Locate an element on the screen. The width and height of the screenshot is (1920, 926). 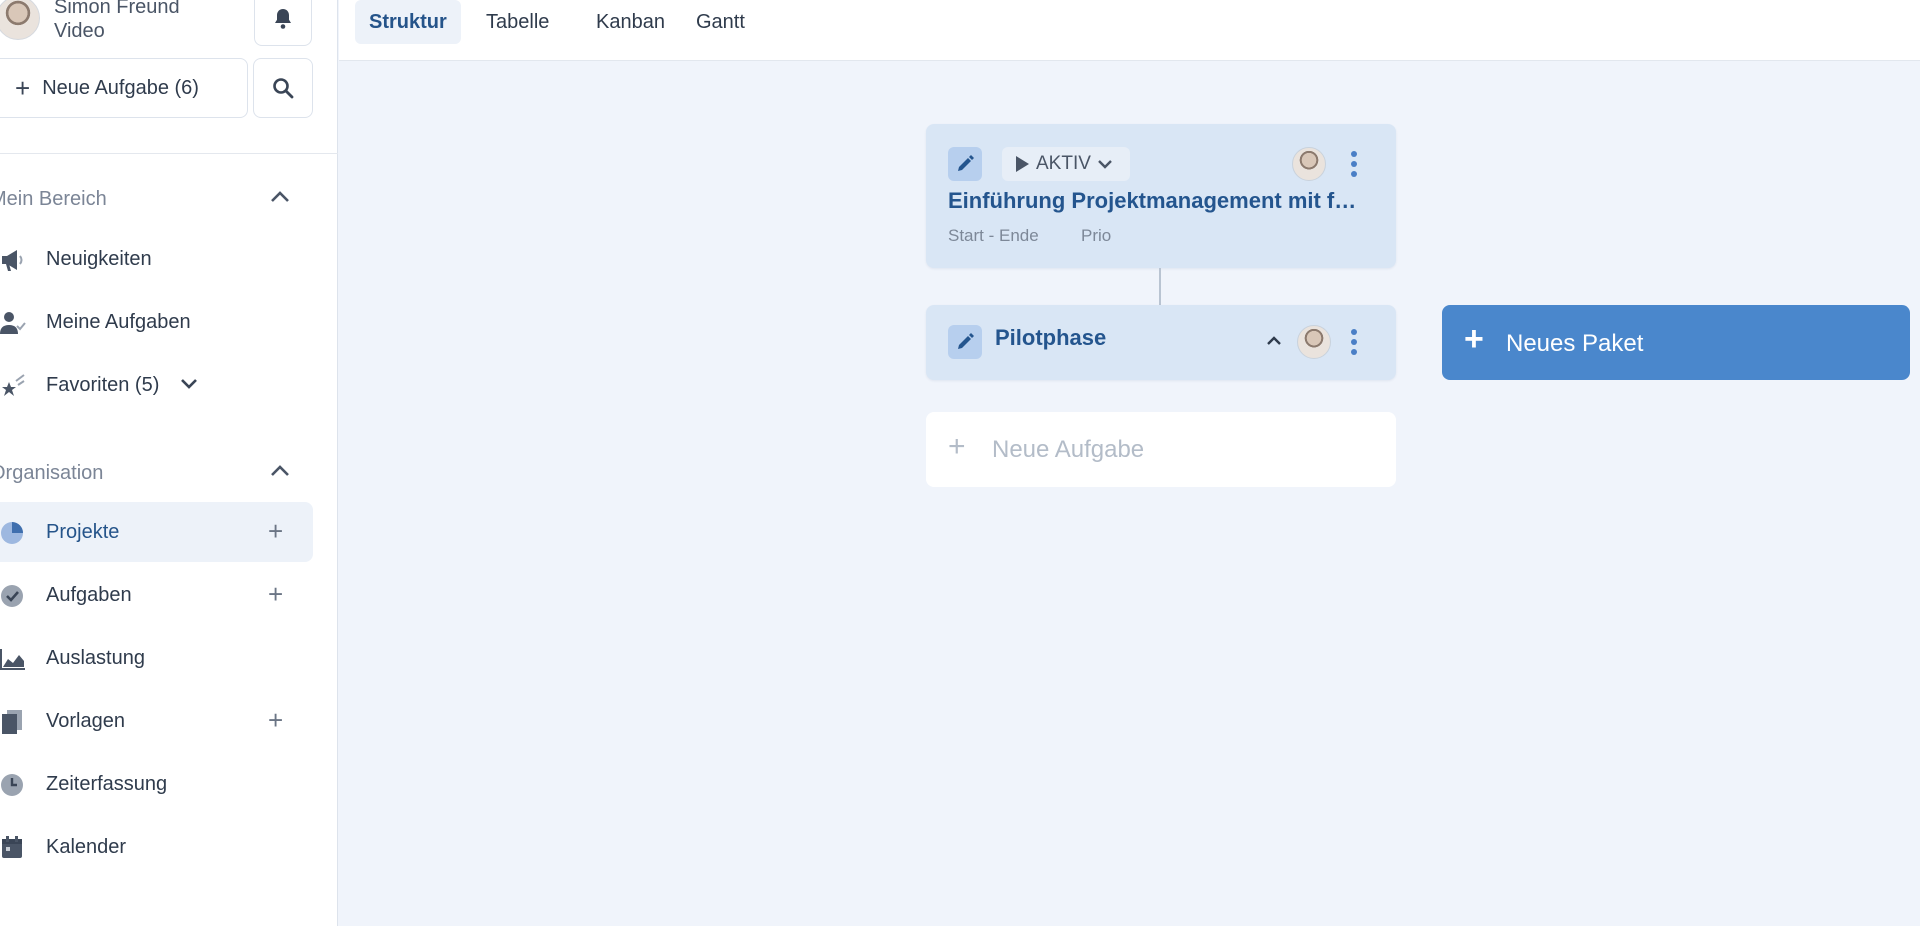
sidebar-item-label: Zeiterfassung is located at coordinates (107, 783).